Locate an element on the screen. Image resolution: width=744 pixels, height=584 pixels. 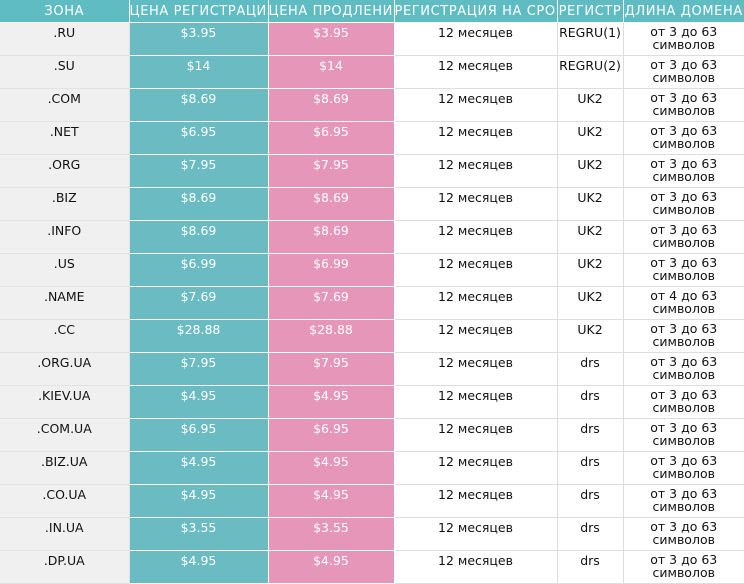
registrar-cell-text: REGRU(1) is located at coordinates (590, 31).